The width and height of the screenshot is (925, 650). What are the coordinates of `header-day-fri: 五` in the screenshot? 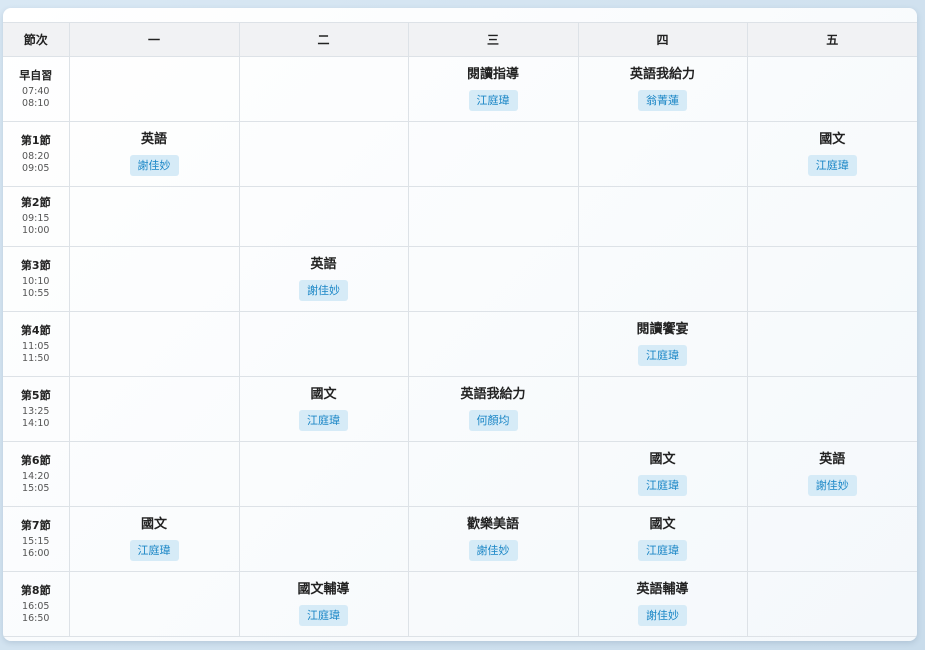 It's located at (831, 39).